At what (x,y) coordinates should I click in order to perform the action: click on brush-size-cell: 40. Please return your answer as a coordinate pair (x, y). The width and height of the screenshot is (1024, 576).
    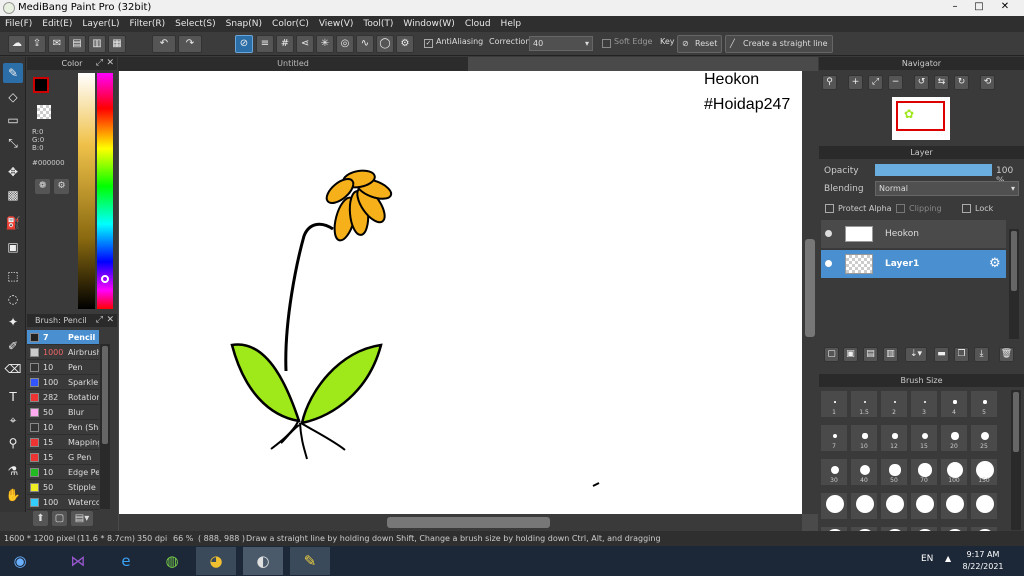
    Looking at the image, I should click on (864, 472).